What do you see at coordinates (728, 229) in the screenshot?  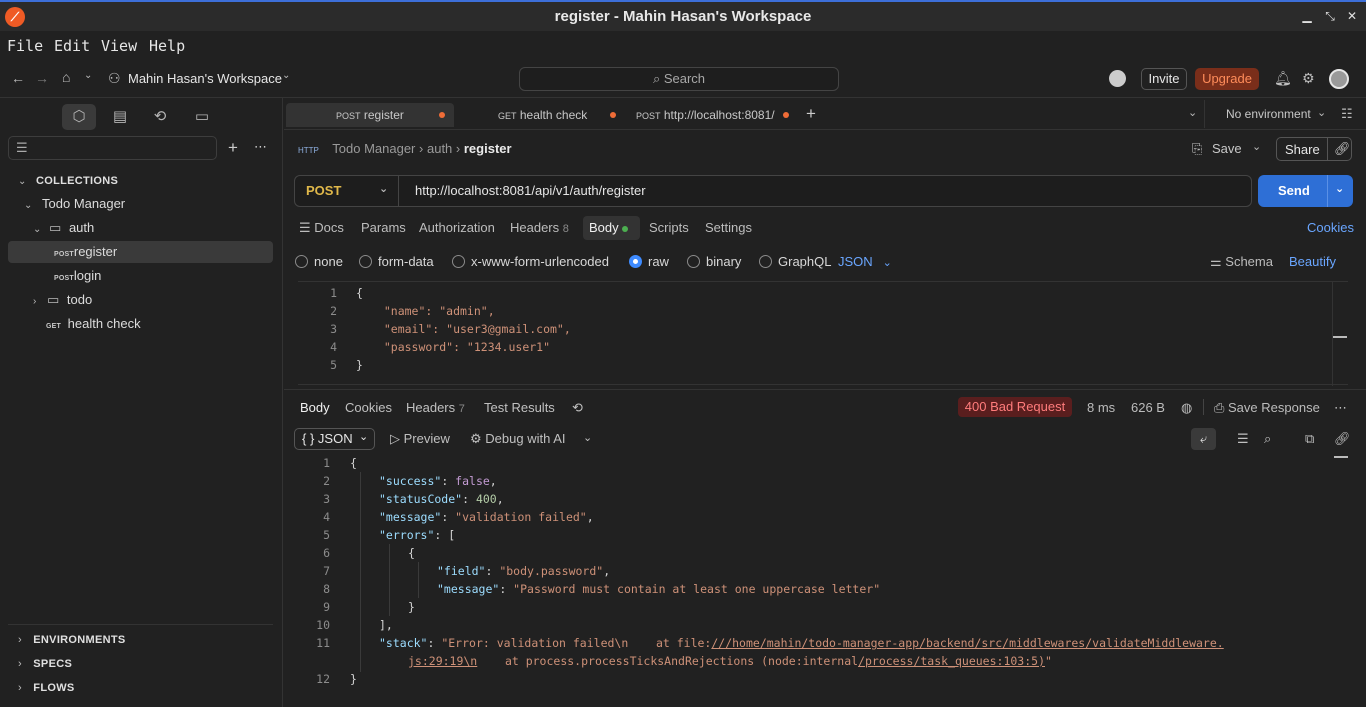 I see `tab-settings: Settings` at bounding box center [728, 229].